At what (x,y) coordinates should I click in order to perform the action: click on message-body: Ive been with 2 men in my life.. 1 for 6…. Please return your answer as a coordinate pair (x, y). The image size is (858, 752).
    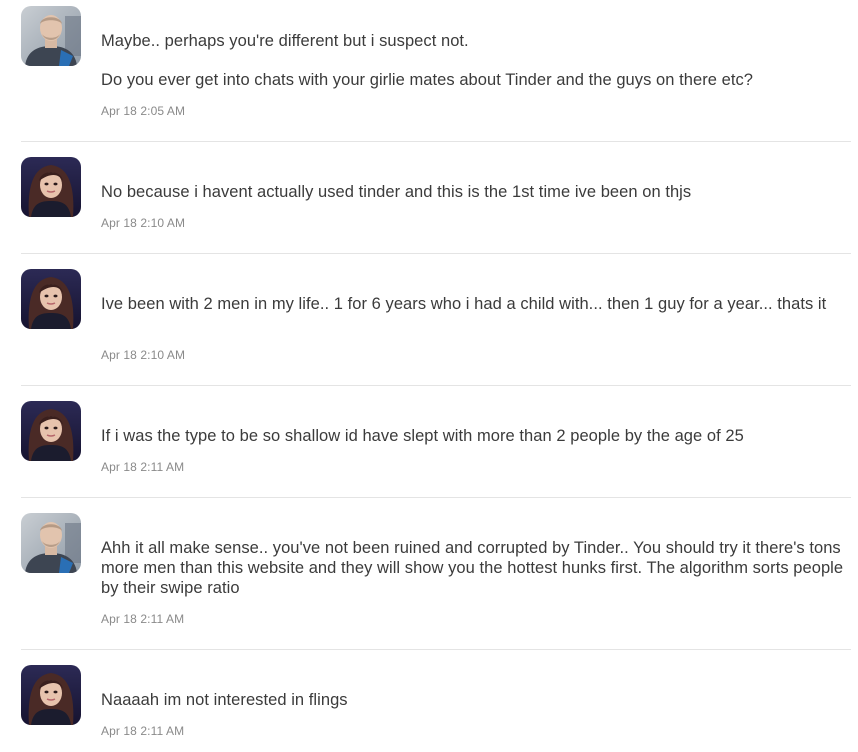
    Looking at the image, I should click on (475, 304).